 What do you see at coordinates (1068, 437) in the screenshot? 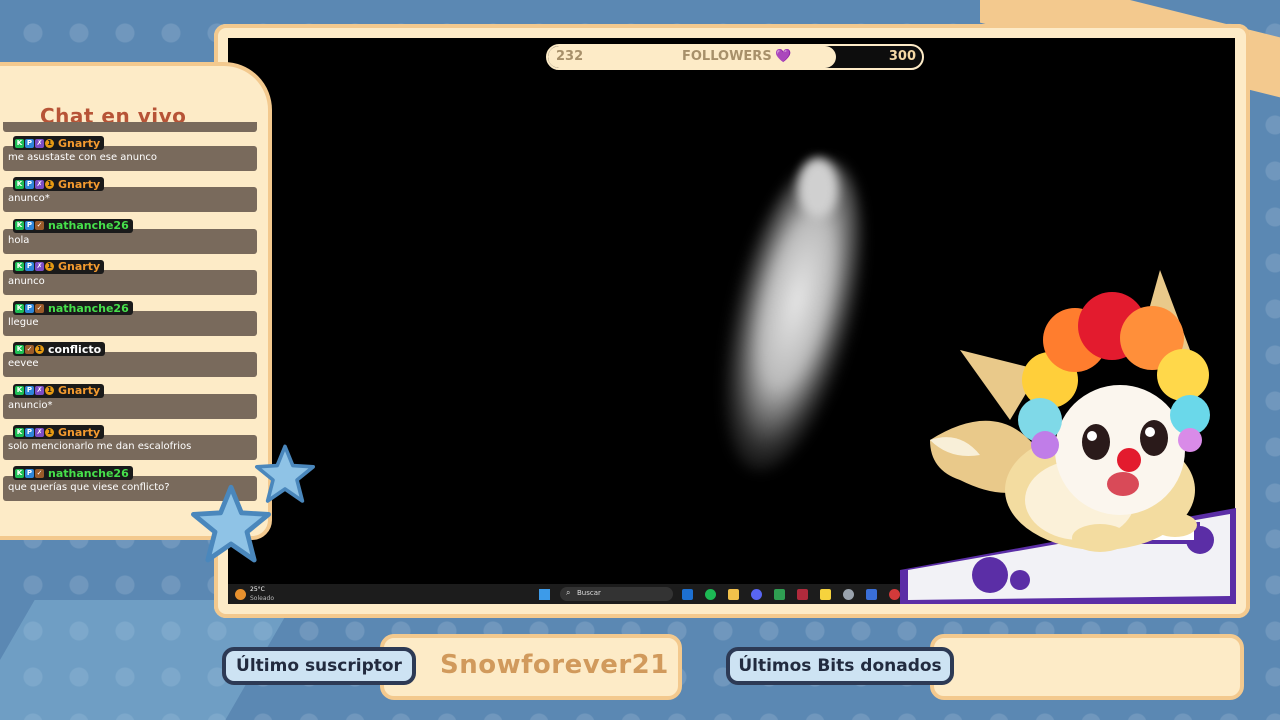
I see `mascot-clown-eevee` at bounding box center [1068, 437].